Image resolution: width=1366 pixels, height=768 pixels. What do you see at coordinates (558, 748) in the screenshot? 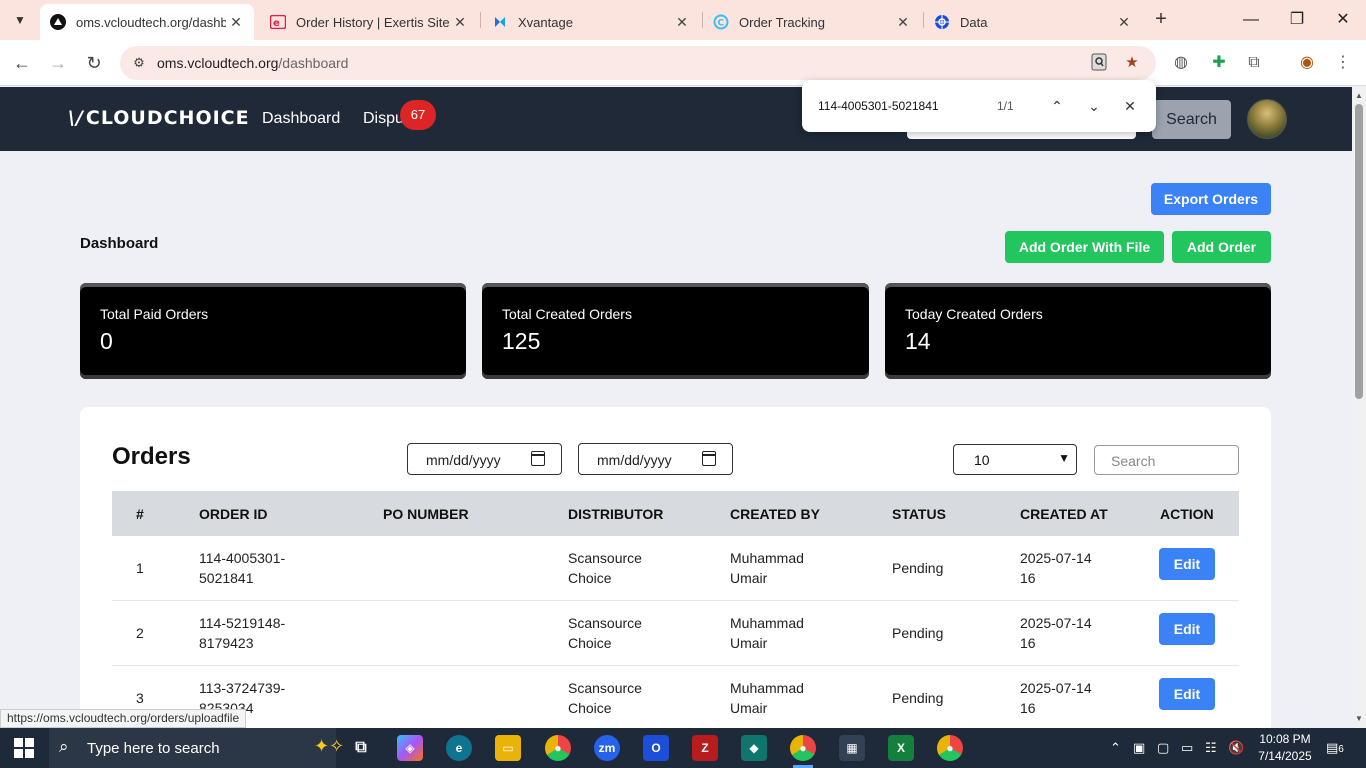
I see `chrome-icon: ●` at bounding box center [558, 748].